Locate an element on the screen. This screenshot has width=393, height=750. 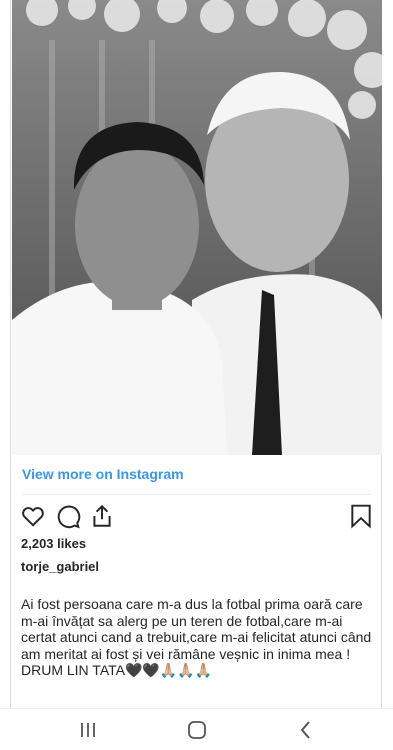
likes-count: 2,203 likes is located at coordinates (53, 543).